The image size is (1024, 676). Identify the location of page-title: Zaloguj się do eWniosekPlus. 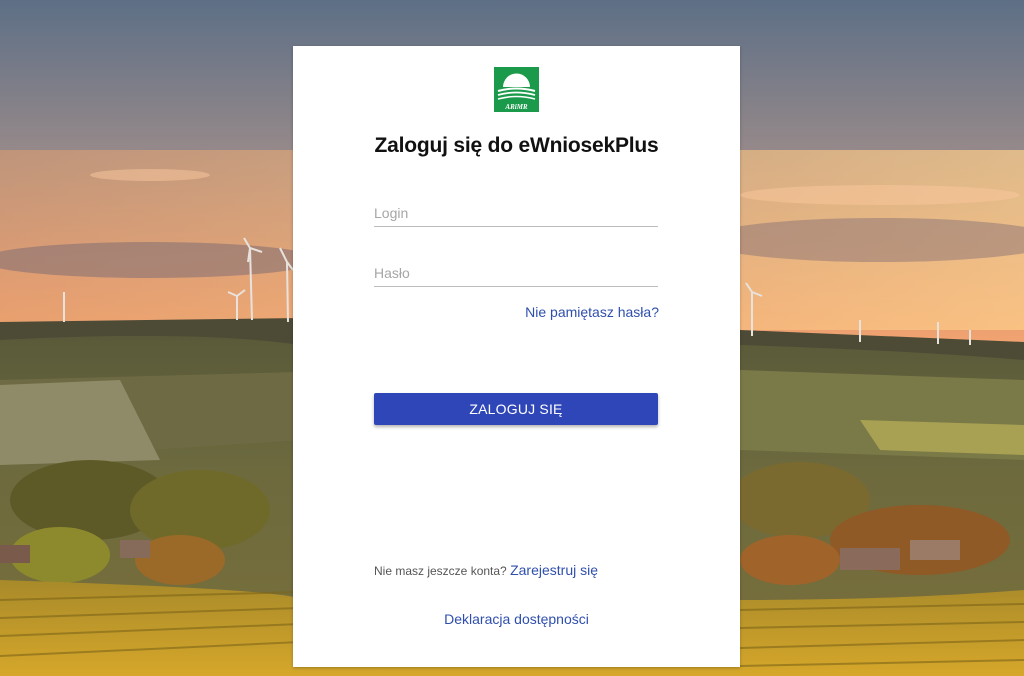
(516, 145).